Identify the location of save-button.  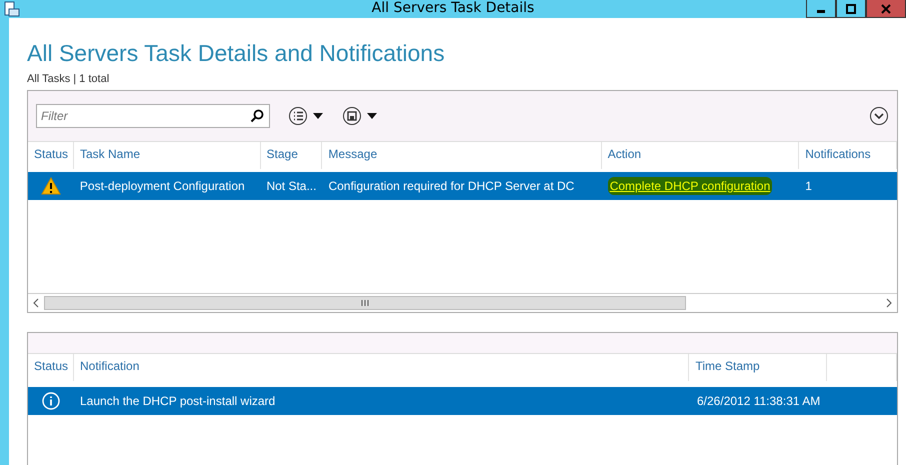
(360, 116).